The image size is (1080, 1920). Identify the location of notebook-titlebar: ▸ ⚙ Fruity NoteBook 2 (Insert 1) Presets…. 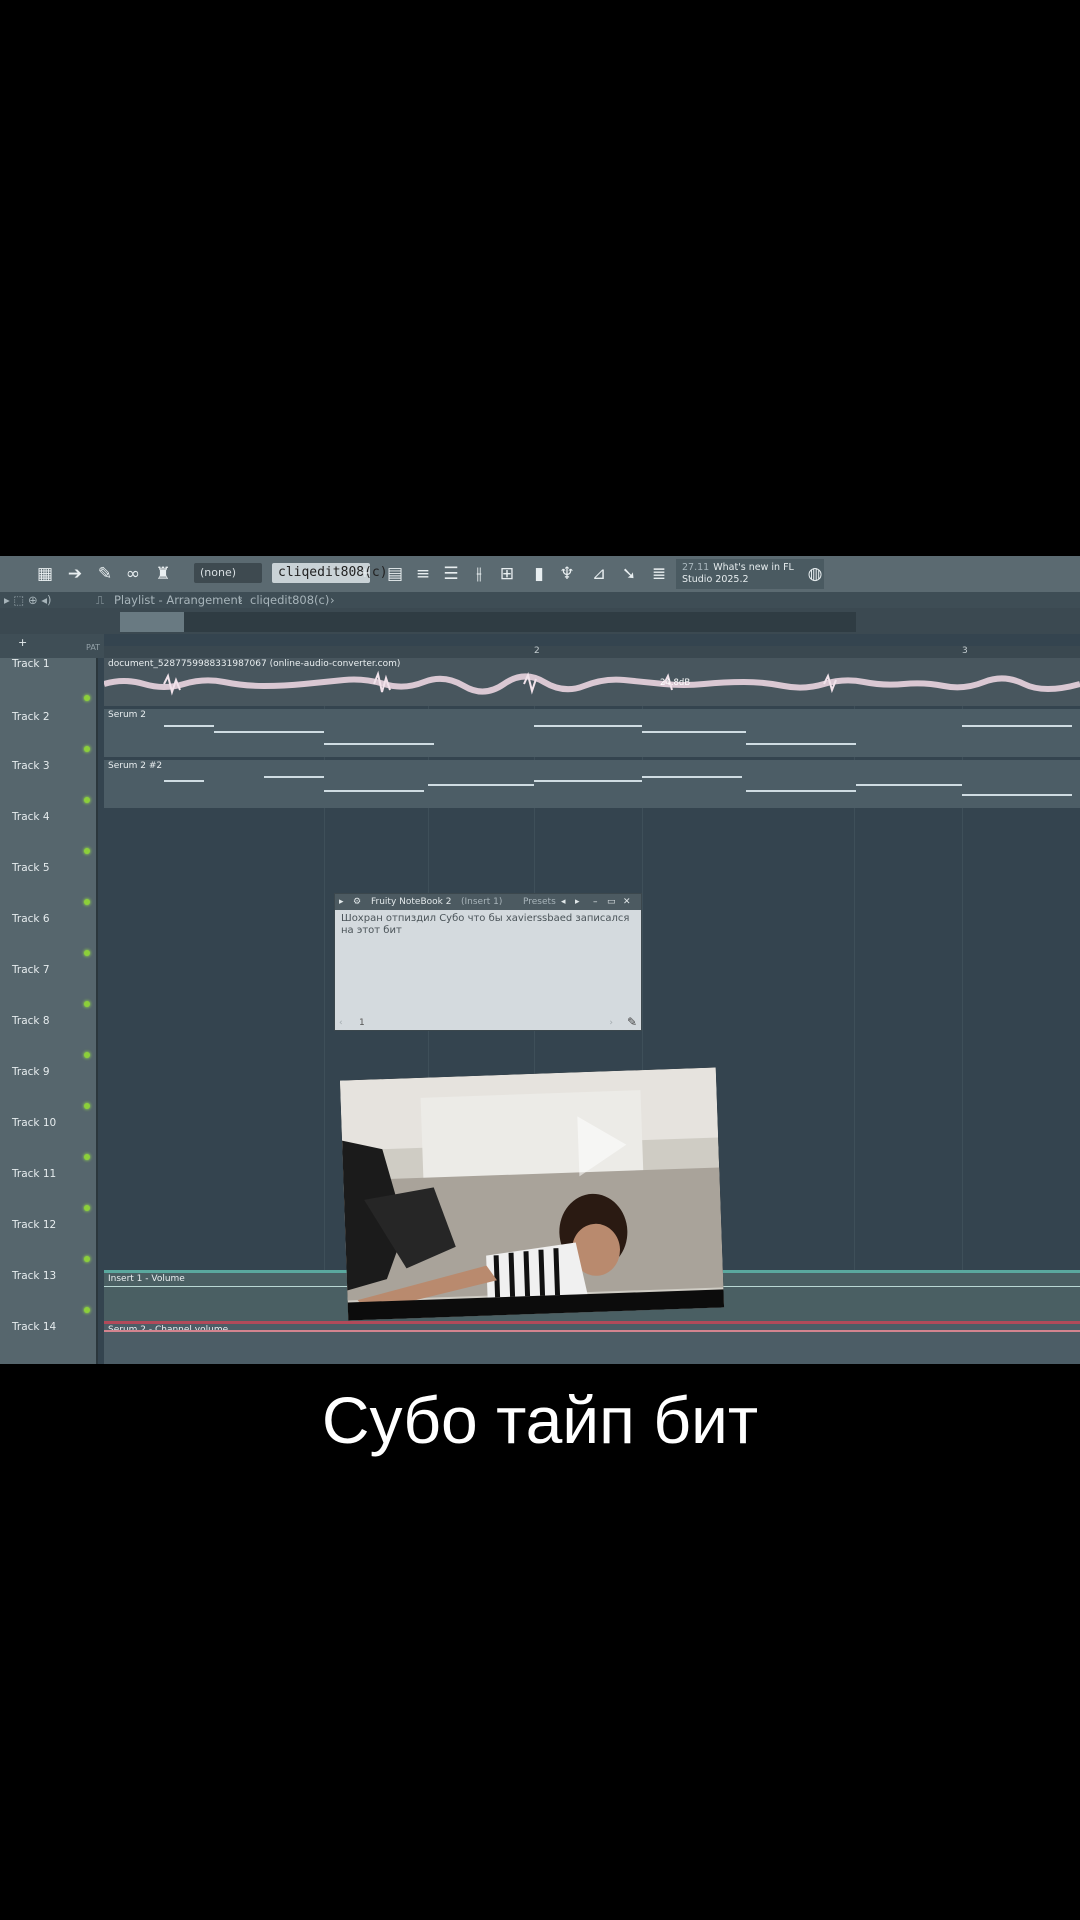
(488, 902).